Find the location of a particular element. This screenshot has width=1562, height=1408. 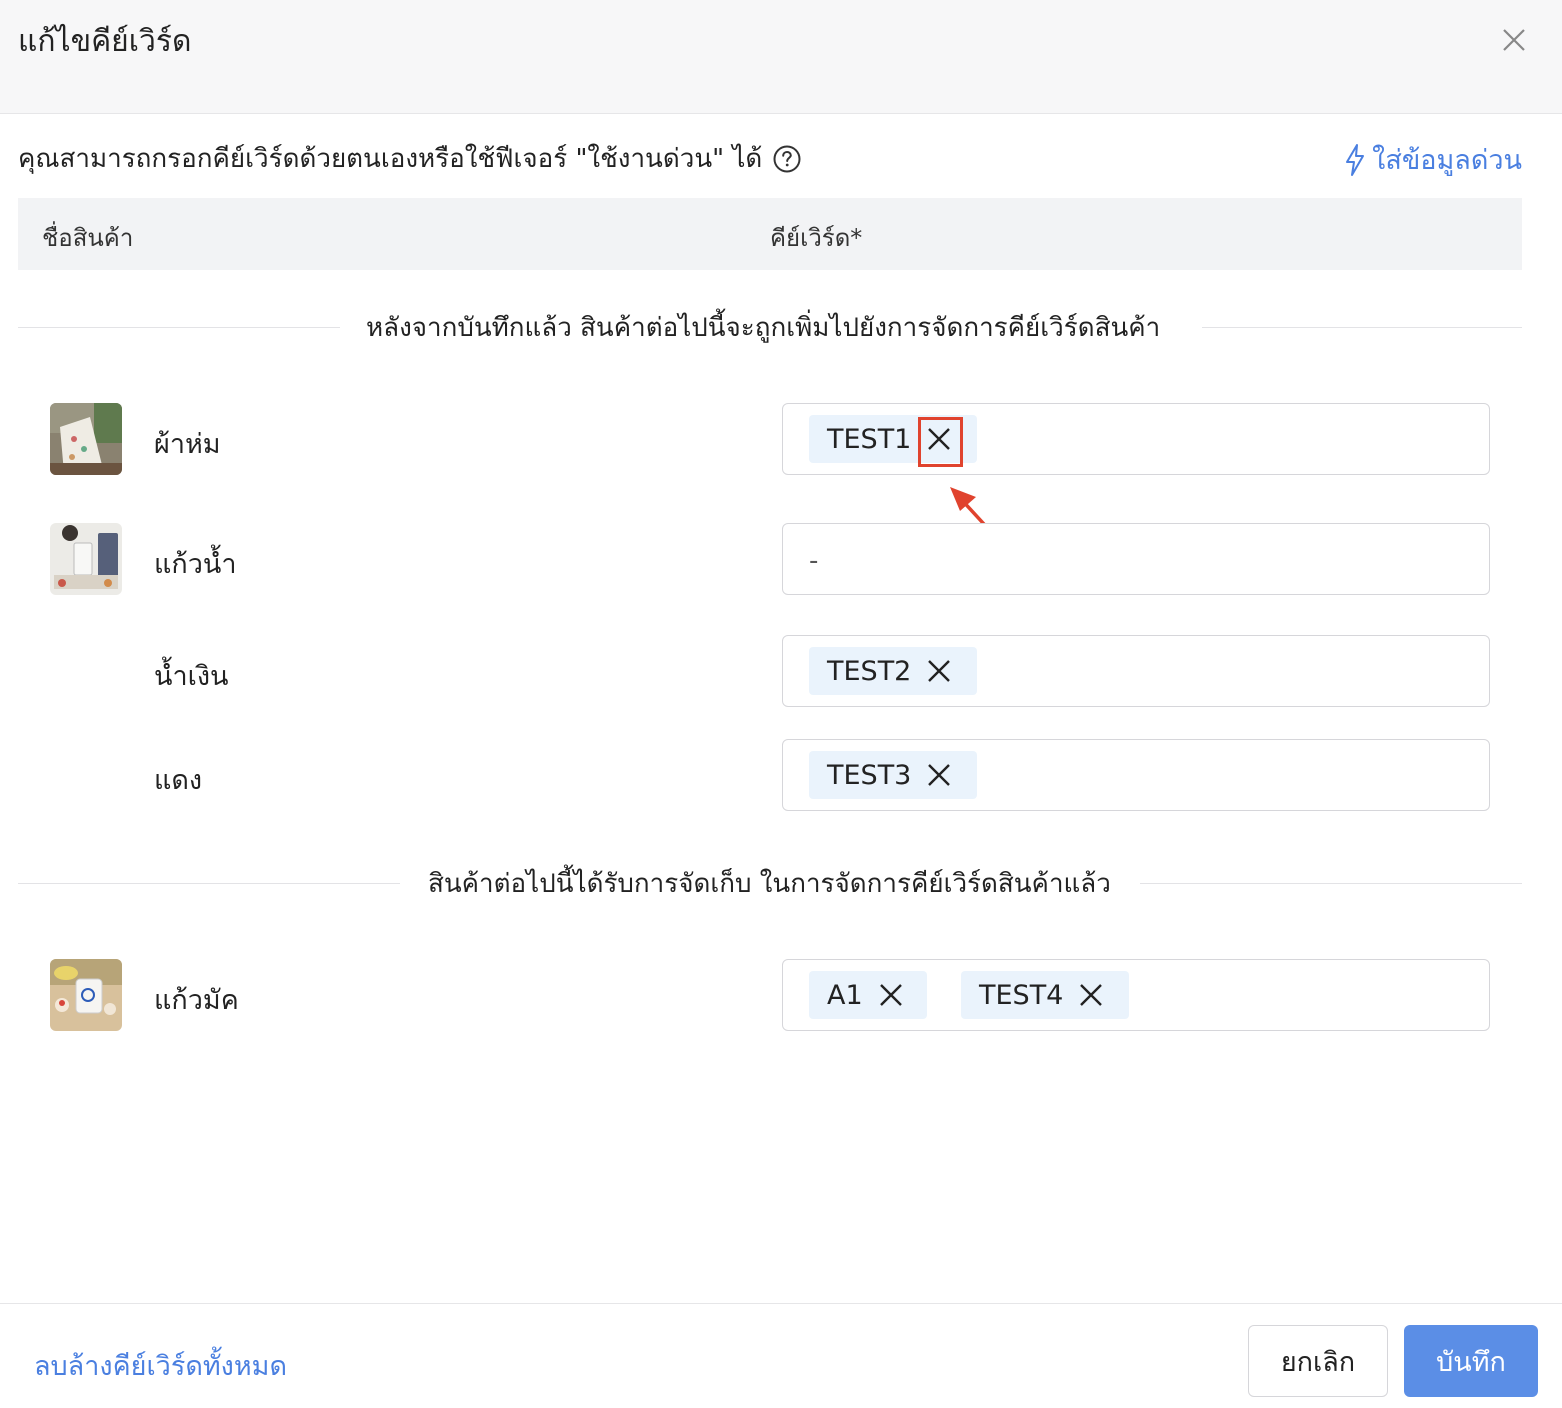

variant-name: น้ำเงิน is located at coordinates (191, 676).